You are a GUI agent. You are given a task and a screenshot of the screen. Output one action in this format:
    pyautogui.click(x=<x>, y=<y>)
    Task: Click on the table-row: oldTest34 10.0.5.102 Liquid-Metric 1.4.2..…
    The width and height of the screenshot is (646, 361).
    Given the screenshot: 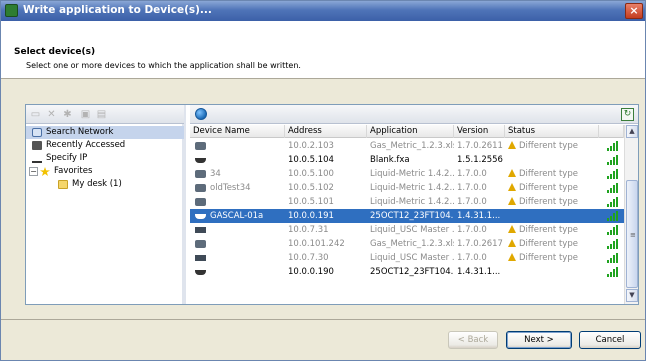 What is the action you would take?
    pyautogui.click(x=407, y=188)
    